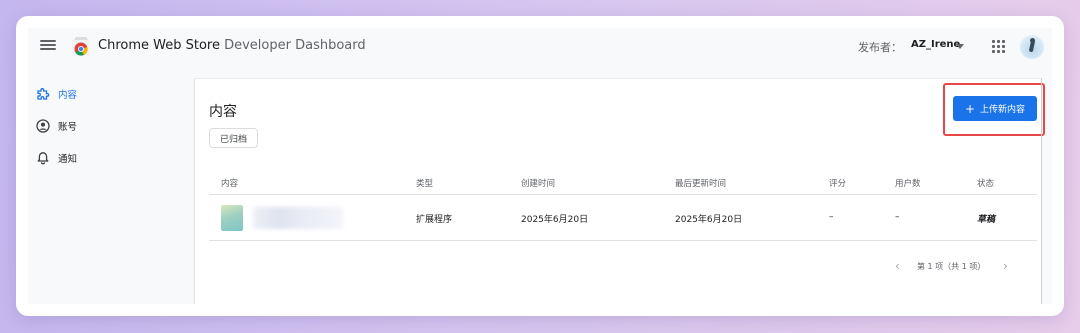  What do you see at coordinates (880, 47) in the screenshot?
I see `publisher-label: 发布者：` at bounding box center [880, 47].